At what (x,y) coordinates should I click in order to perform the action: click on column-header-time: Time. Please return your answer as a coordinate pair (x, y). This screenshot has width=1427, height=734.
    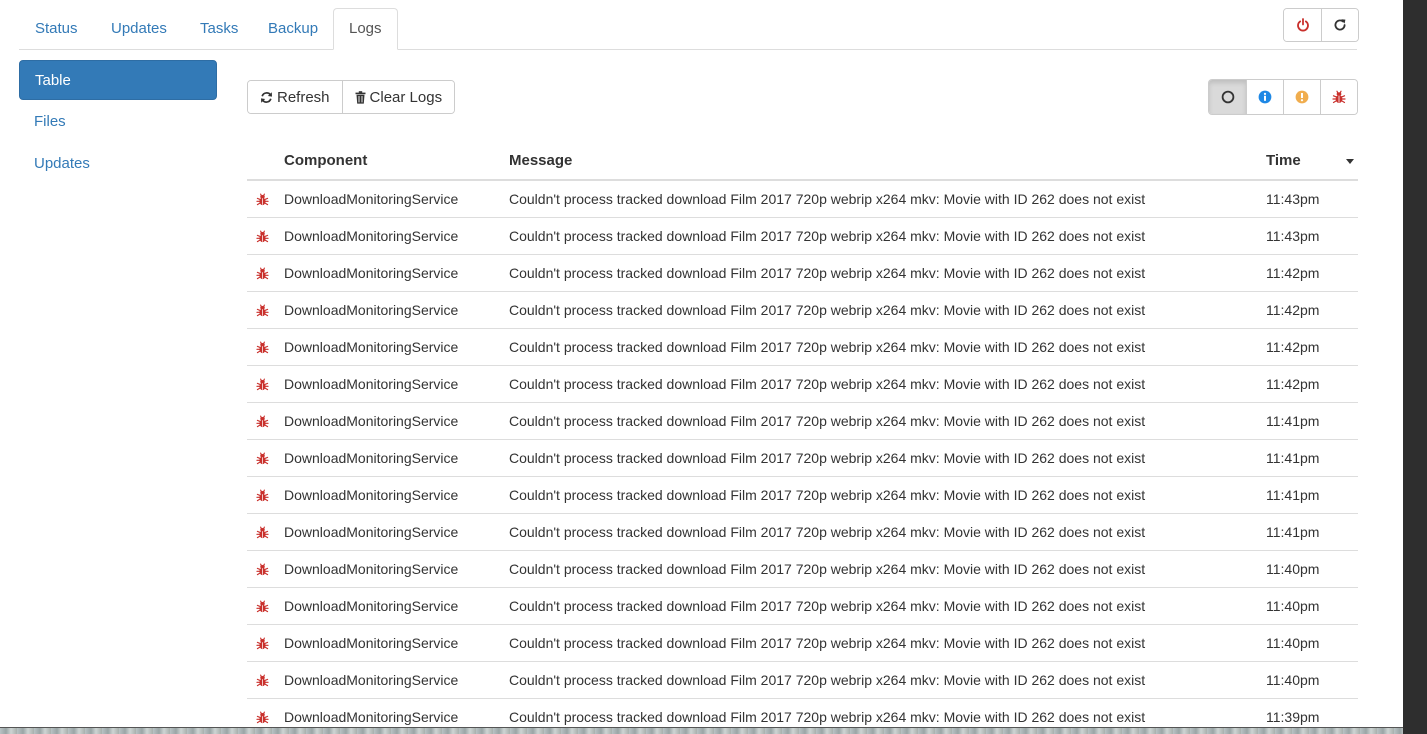
    Looking at the image, I should click on (1312, 161).